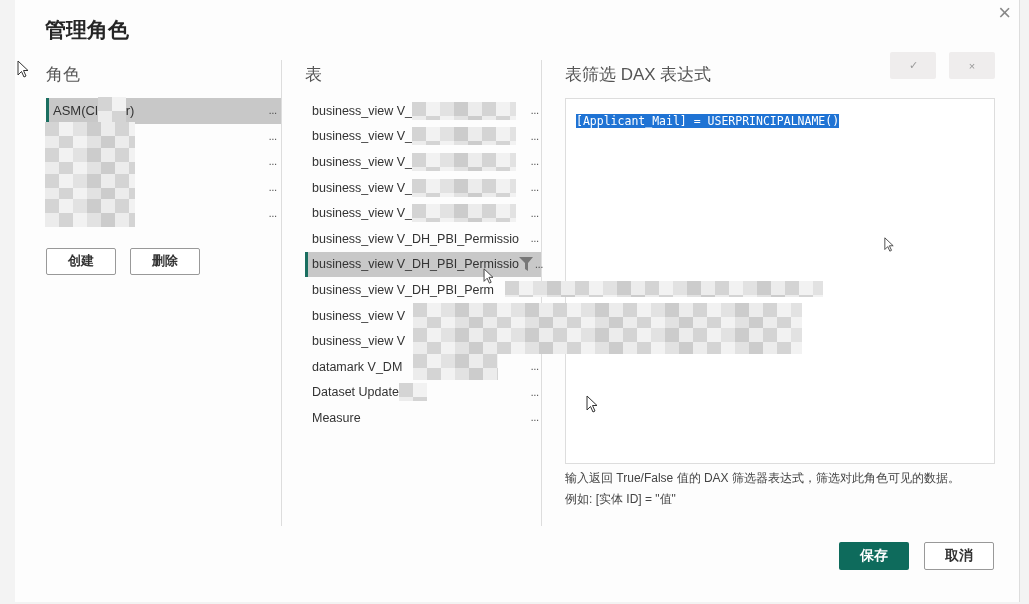 The height and width of the screenshot is (604, 1029). Describe the element at coordinates (763, 489) in the screenshot. I see `hint-text: 输入返回 True/False 值的 DAX 筛选器表达式，筛选对此角色可见的数据。例如: [实体 ID] = "值"` at that location.